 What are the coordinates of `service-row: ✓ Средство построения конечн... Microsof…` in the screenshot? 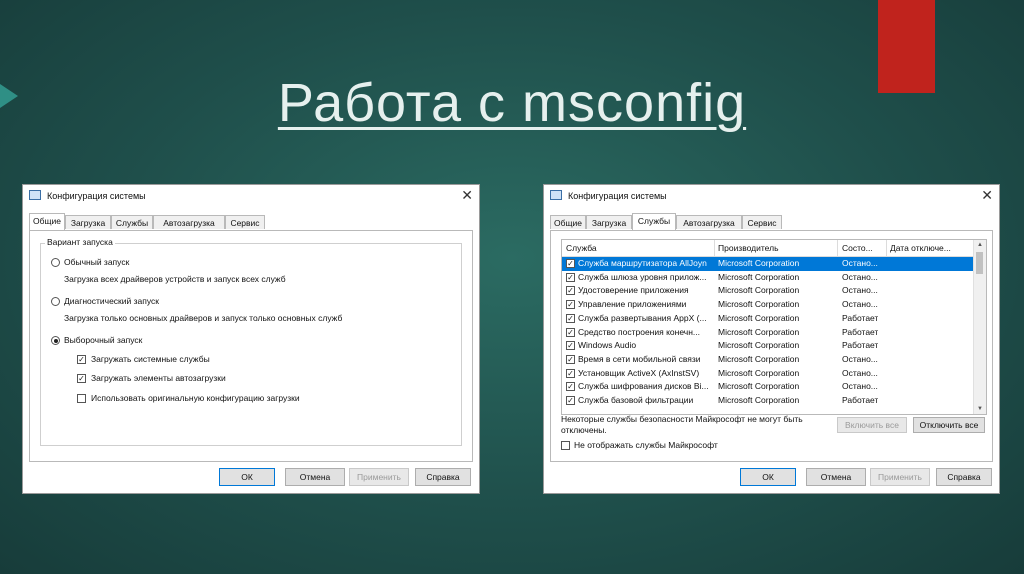 It's located at (769, 333).